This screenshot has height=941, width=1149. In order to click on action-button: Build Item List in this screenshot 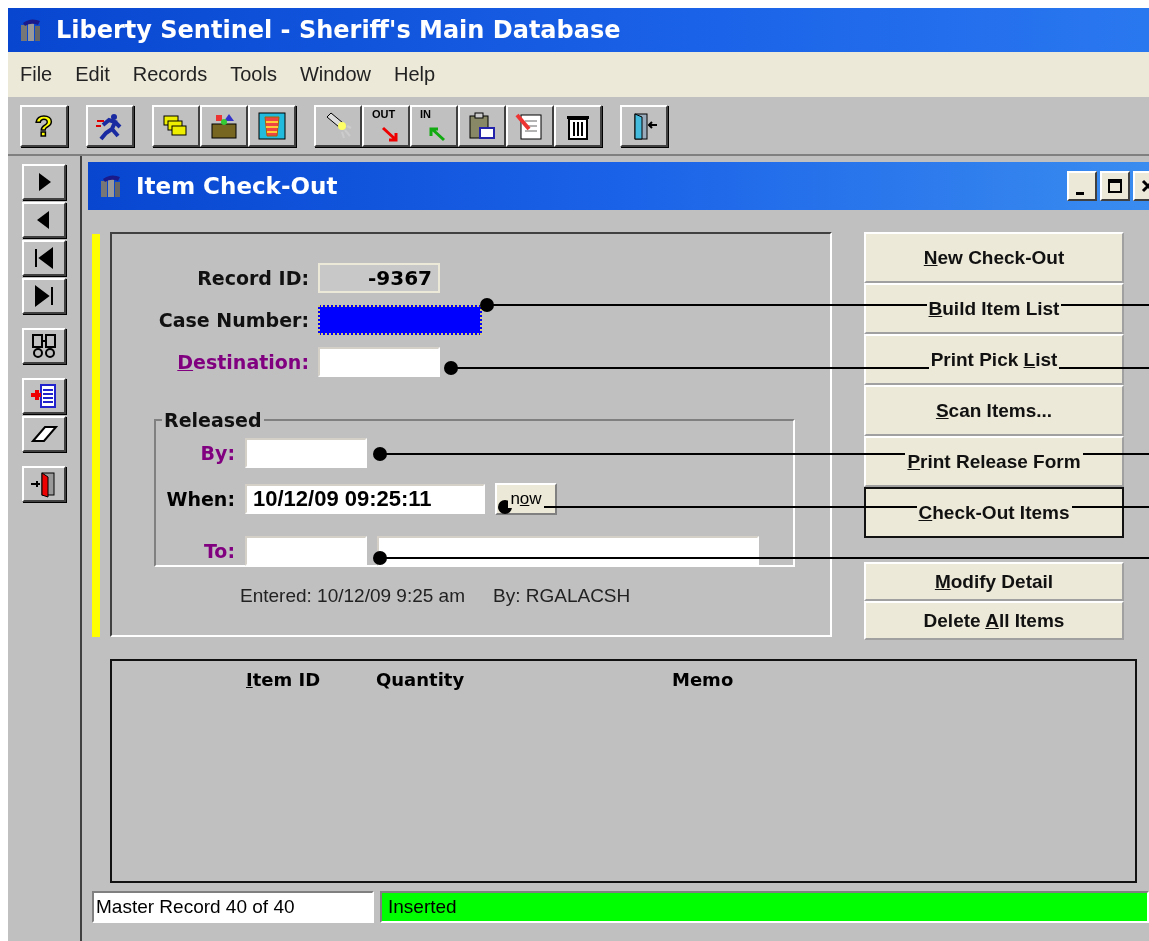, I will do `click(994, 308)`.